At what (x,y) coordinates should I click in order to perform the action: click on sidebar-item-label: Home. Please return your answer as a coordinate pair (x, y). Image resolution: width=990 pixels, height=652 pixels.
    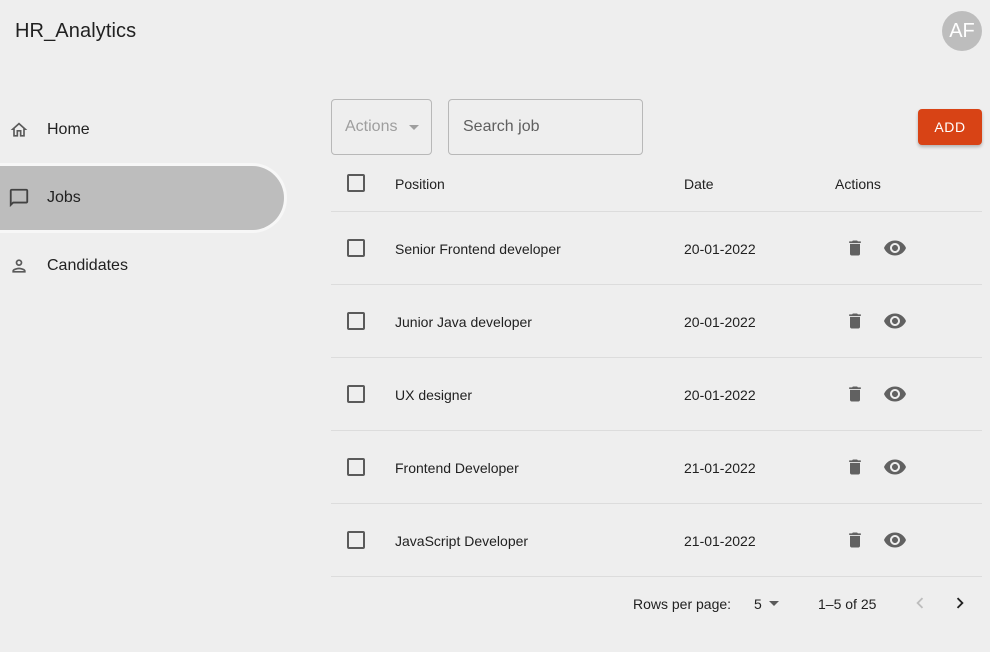
    Looking at the image, I should click on (68, 129).